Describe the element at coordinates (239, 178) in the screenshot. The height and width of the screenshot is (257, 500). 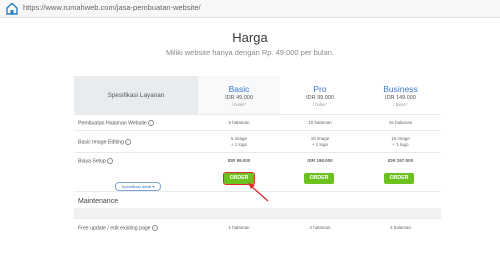
I see `order-button-basic: ORDER` at that location.